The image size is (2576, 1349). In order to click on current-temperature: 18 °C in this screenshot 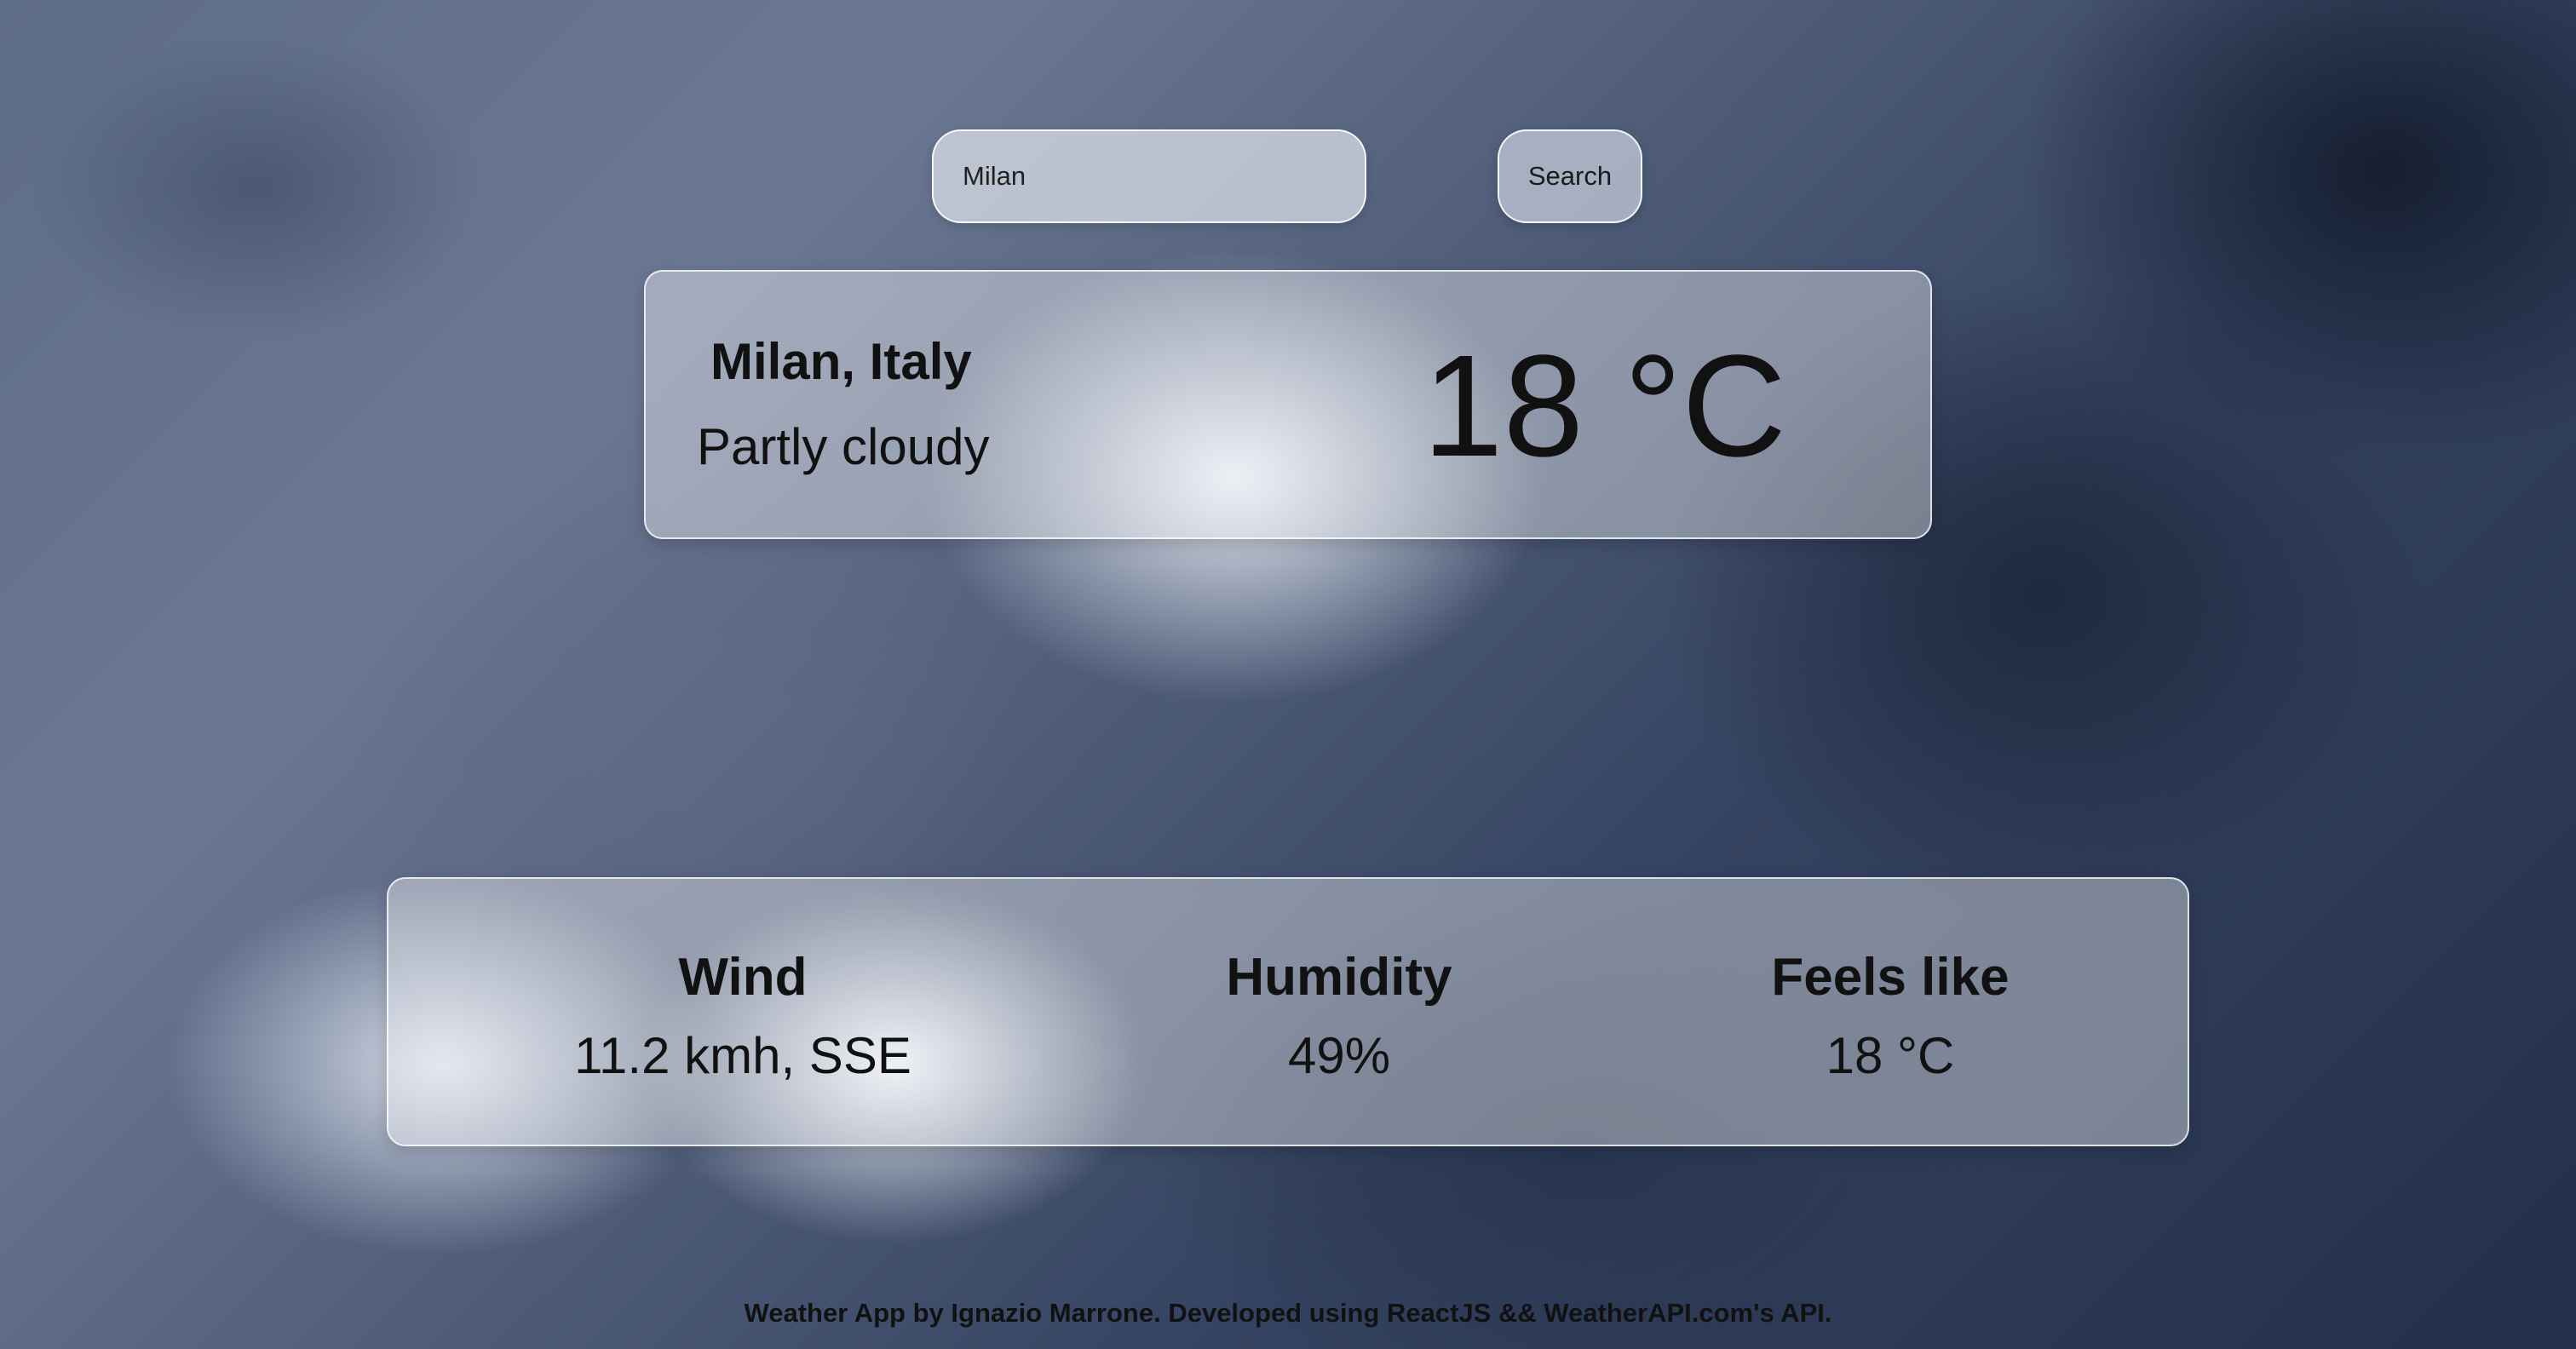, I will do `click(1605, 406)`.